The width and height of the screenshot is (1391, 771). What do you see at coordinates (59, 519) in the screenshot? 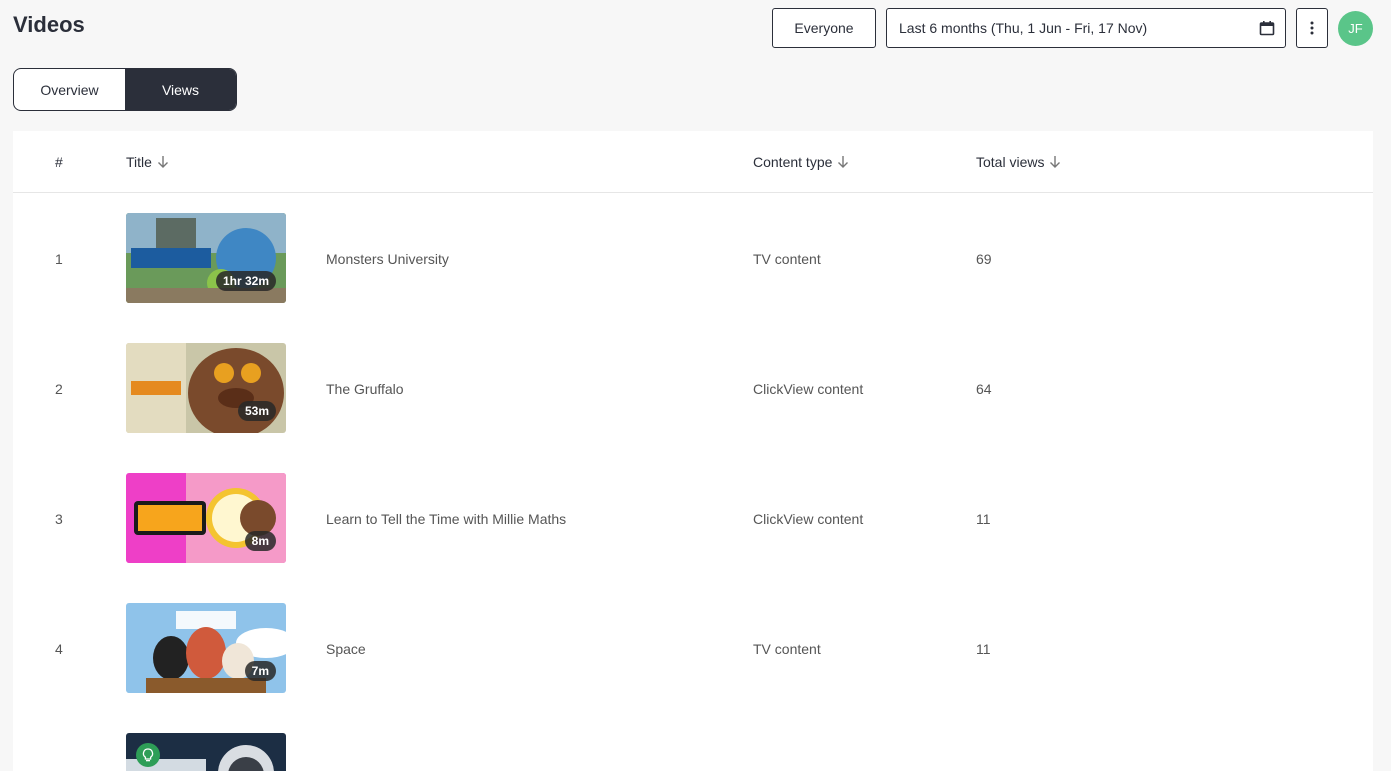
I see `row-rank: 3` at bounding box center [59, 519].